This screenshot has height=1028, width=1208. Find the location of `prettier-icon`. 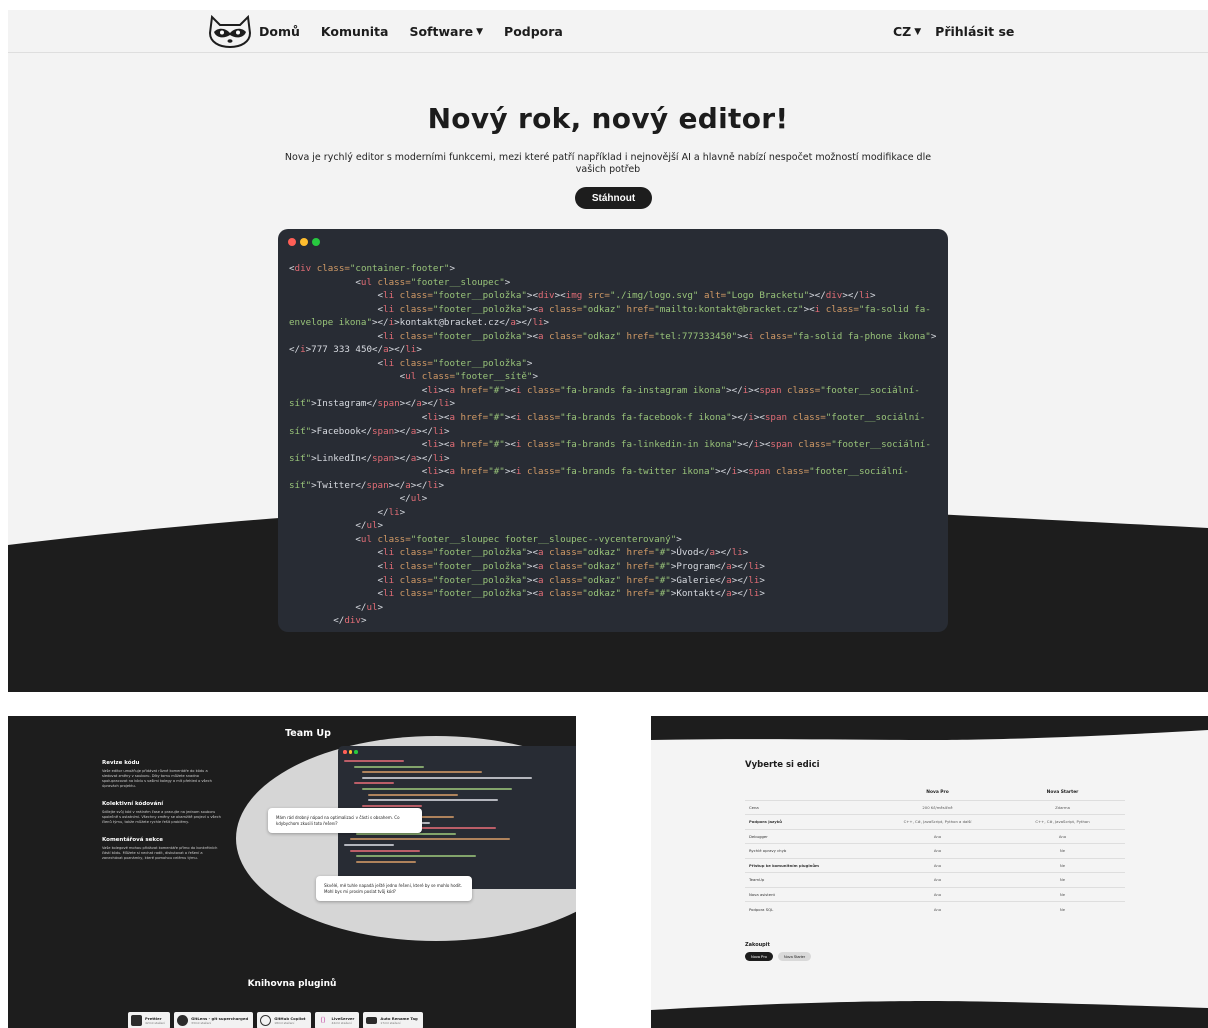

prettier-icon is located at coordinates (136, 1020).